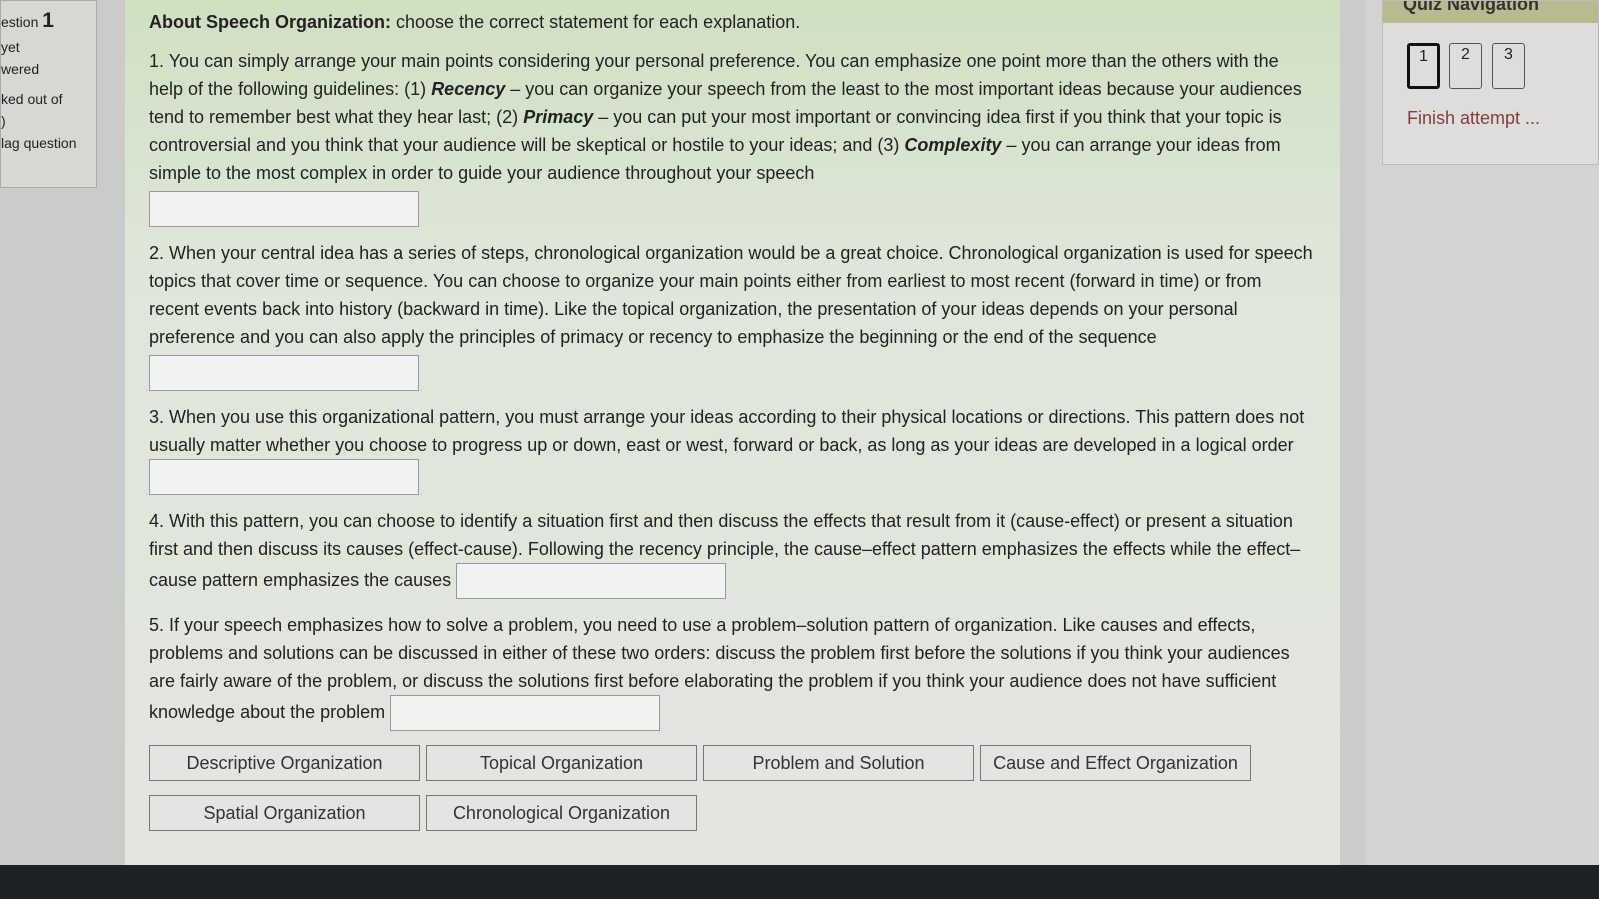 The image size is (1599, 899). Describe the element at coordinates (20, 69) in the screenshot. I see `status-line: wered` at that location.